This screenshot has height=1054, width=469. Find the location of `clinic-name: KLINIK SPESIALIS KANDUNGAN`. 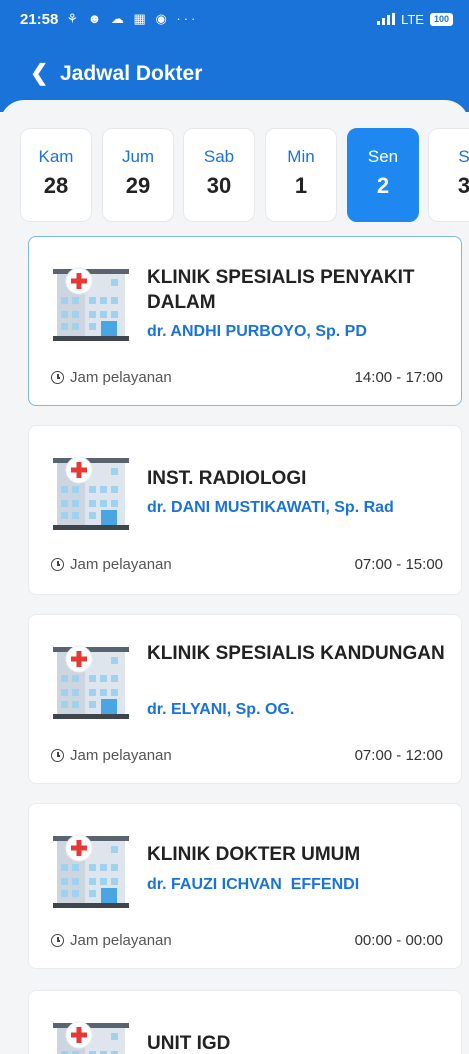

clinic-name: KLINIK SPESIALIS KANDUNGAN is located at coordinates (296, 653).